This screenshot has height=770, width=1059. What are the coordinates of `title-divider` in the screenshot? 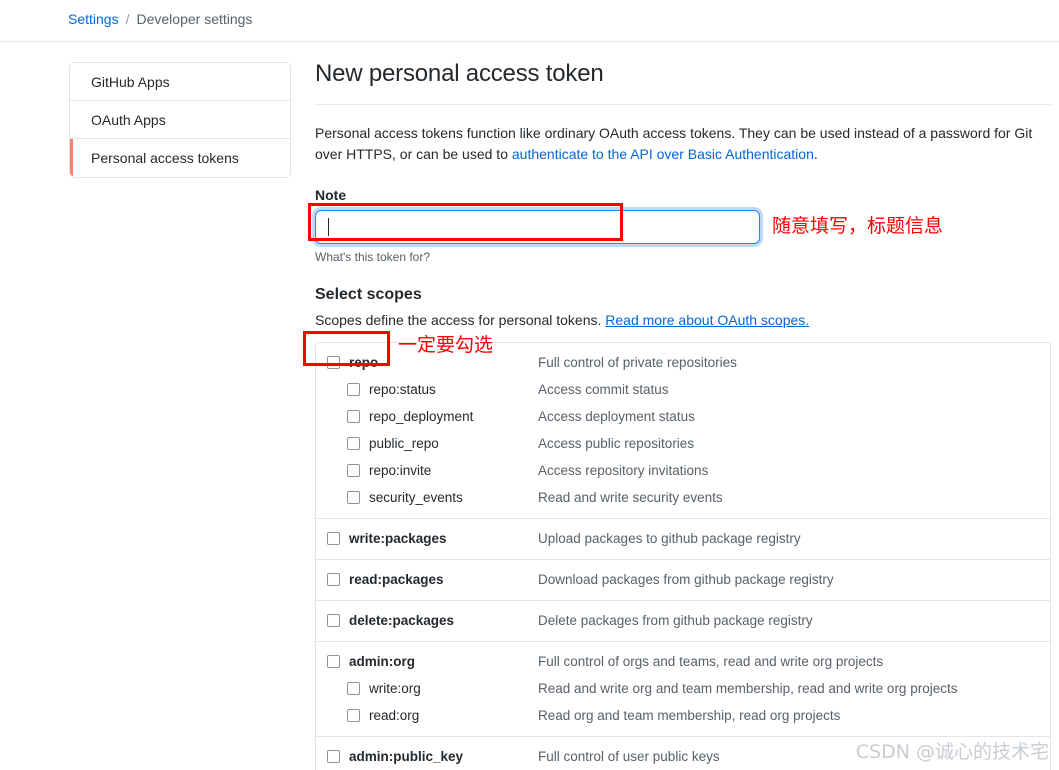 It's located at (683, 104).